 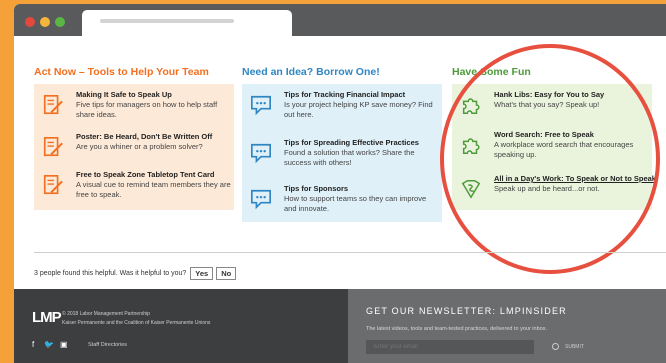 I want to click on item-description: Are you a whiner or a problem solver?, so click(x=139, y=146).